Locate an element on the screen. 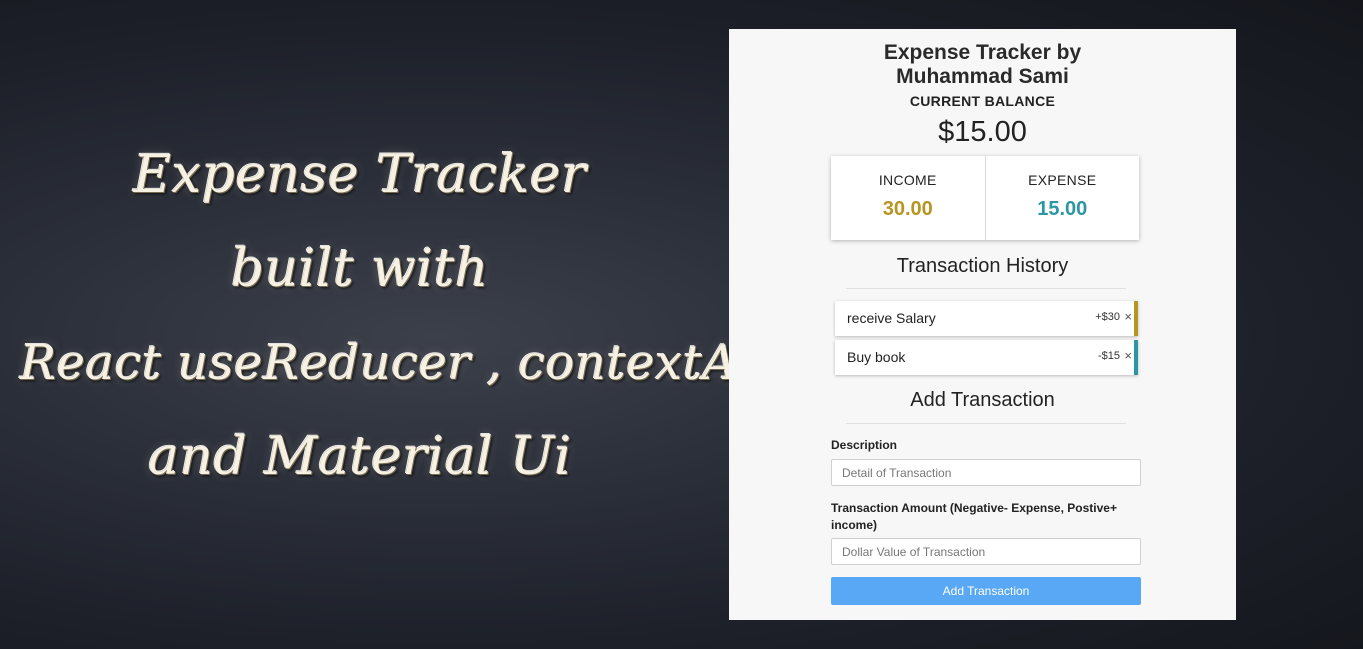  banner-line-2: built with is located at coordinates (360, 269).